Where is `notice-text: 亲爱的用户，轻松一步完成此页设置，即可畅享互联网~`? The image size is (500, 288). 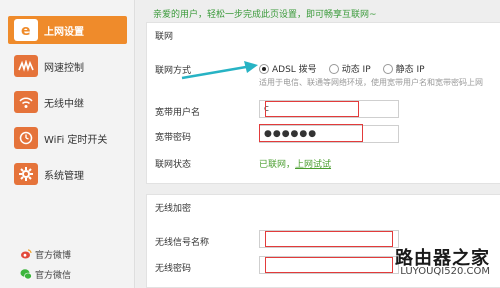
notice-text: 亲爱的用户，轻松一步完成此页设置，即可畅享互联网~ is located at coordinates (265, 15).